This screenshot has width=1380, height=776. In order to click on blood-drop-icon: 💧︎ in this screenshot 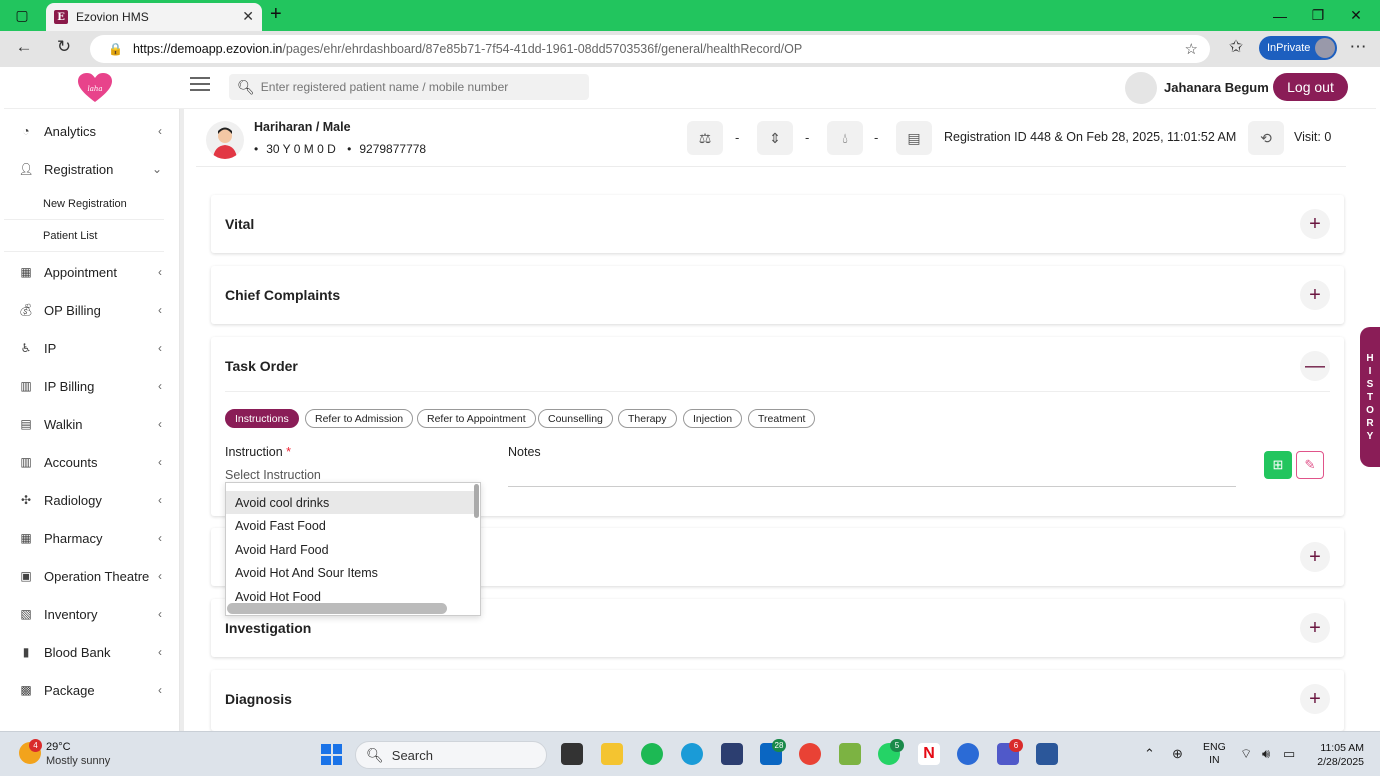, I will do `click(845, 138)`.